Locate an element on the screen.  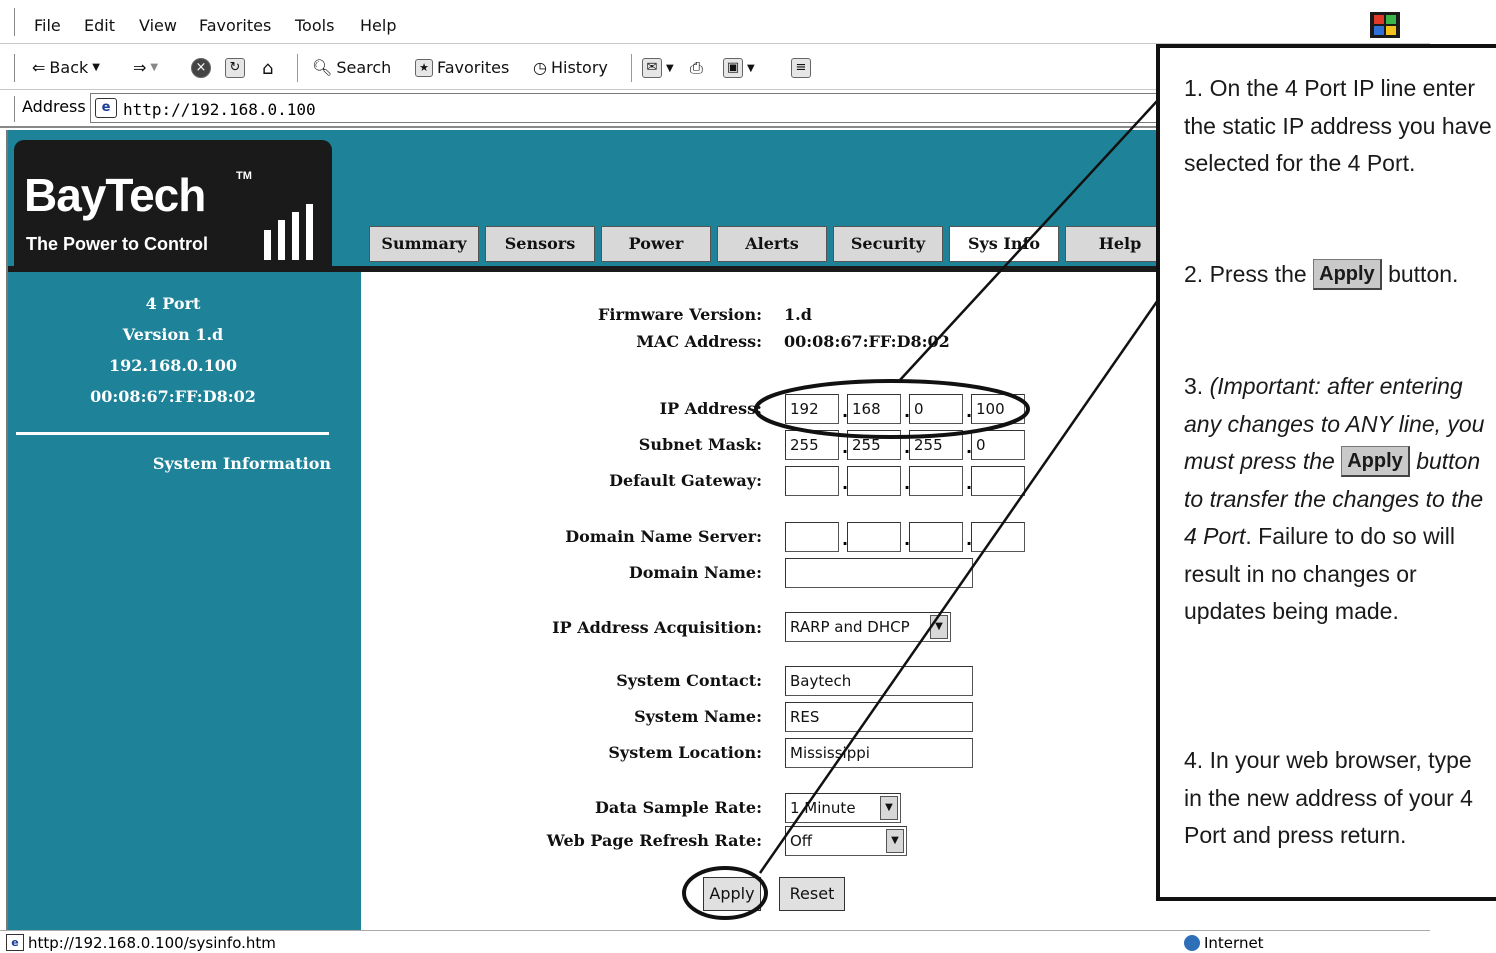
discuss-button: ≡ is located at coordinates (801, 68).